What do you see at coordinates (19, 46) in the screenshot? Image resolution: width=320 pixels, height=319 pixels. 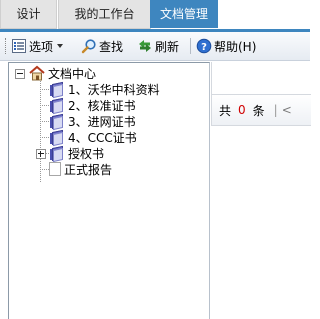 I see `list-icon` at bounding box center [19, 46].